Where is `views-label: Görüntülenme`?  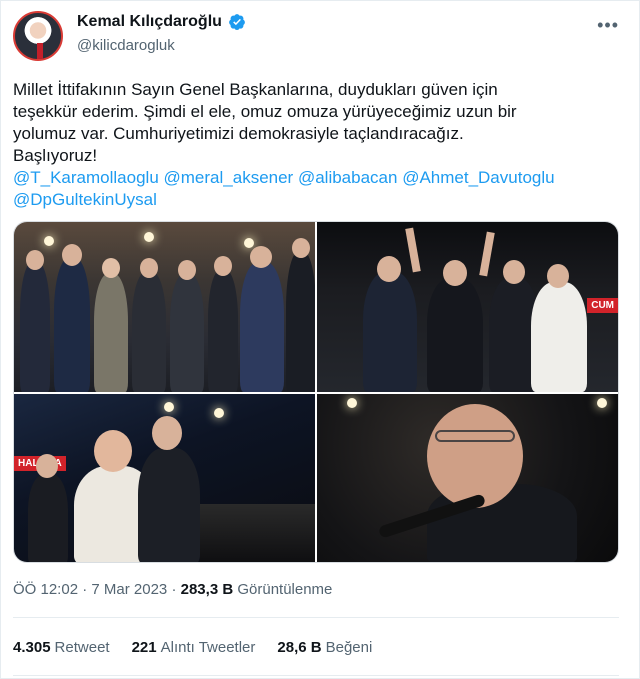
views-label: Görüntülenme is located at coordinates (285, 589).